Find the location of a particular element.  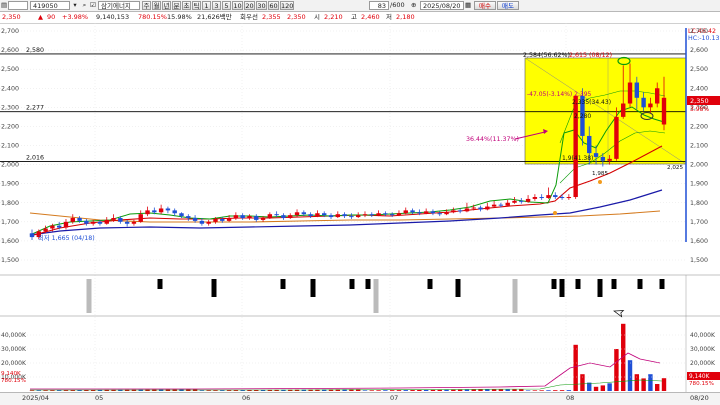

period-button-3: 분 is located at coordinates (176, 5).